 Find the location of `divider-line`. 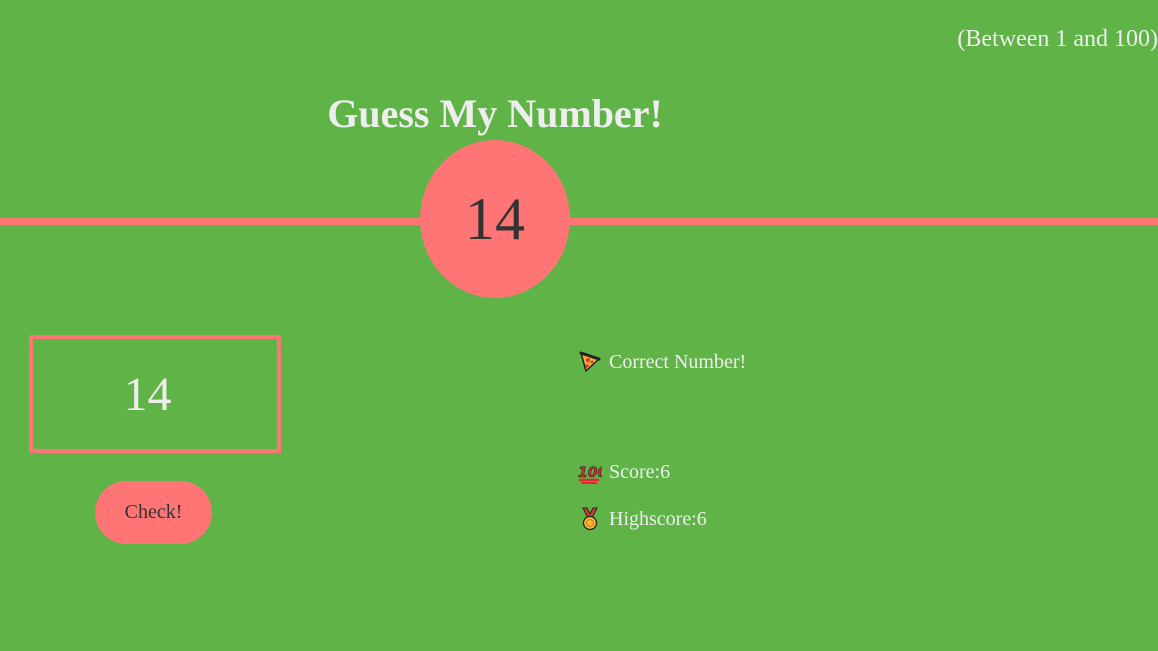

divider-line is located at coordinates (579, 221).